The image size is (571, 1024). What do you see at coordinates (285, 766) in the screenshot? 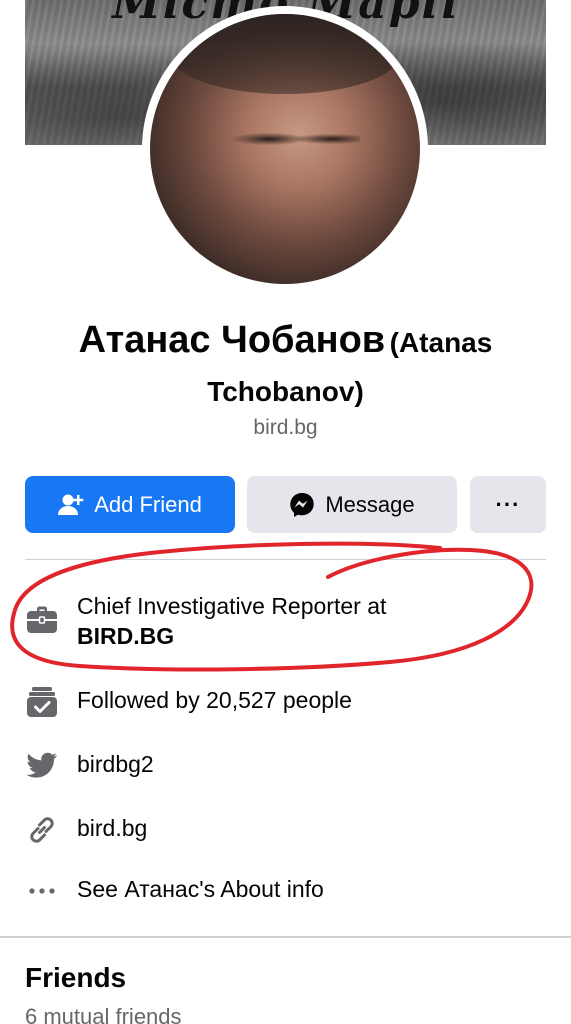
I see `info-twitter: birdbg2` at bounding box center [285, 766].